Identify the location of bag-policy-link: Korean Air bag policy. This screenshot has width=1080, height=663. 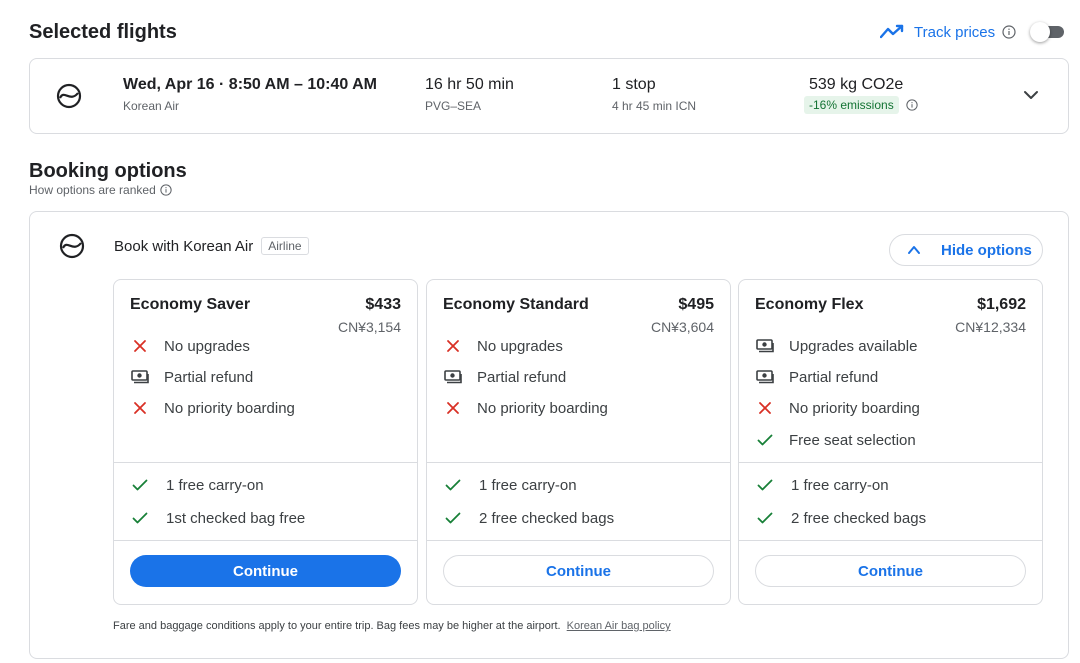
(619, 626).